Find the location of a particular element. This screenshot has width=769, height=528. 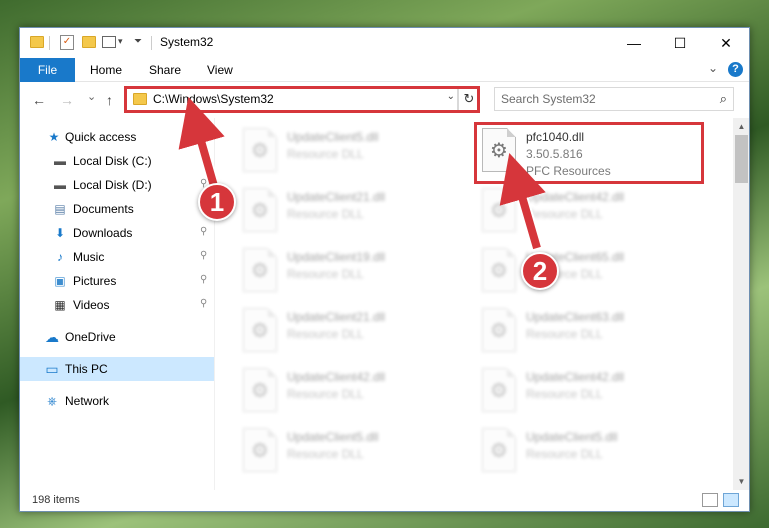

ribbon-collapse-icon: ⌄ is located at coordinates (713, 68).